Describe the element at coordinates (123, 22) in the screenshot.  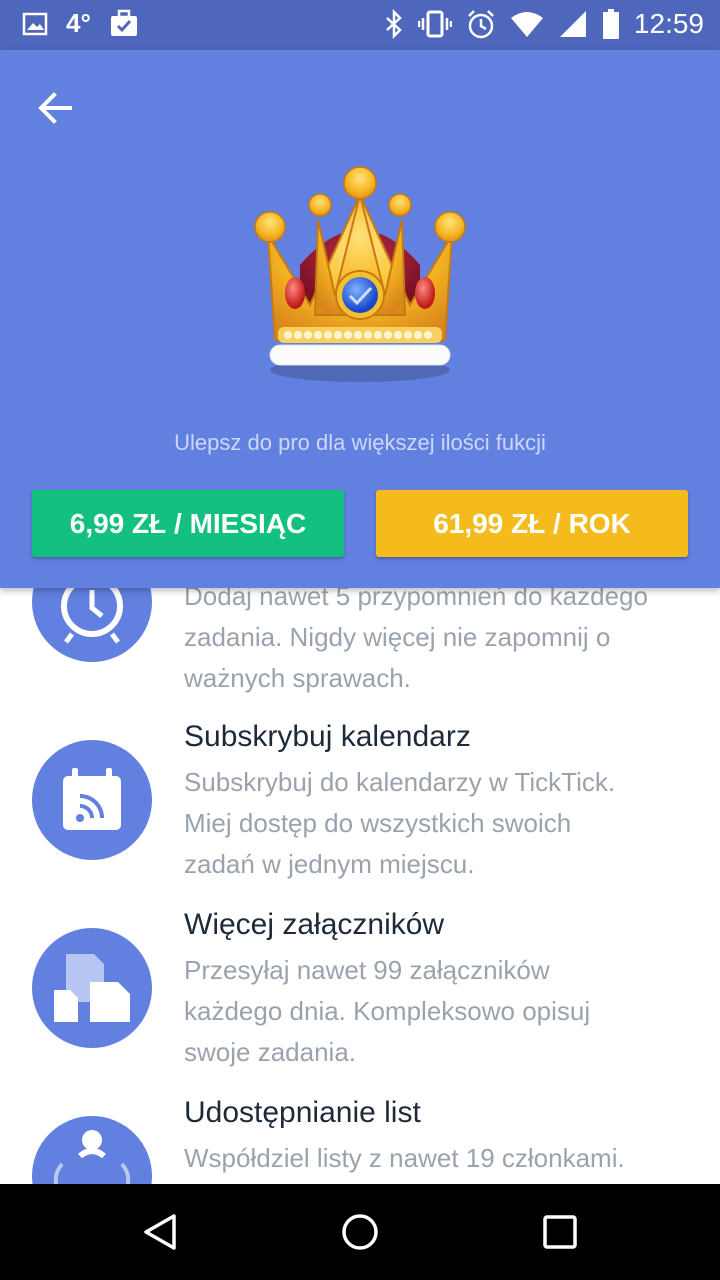
I see `briefcase-check-icon` at that location.